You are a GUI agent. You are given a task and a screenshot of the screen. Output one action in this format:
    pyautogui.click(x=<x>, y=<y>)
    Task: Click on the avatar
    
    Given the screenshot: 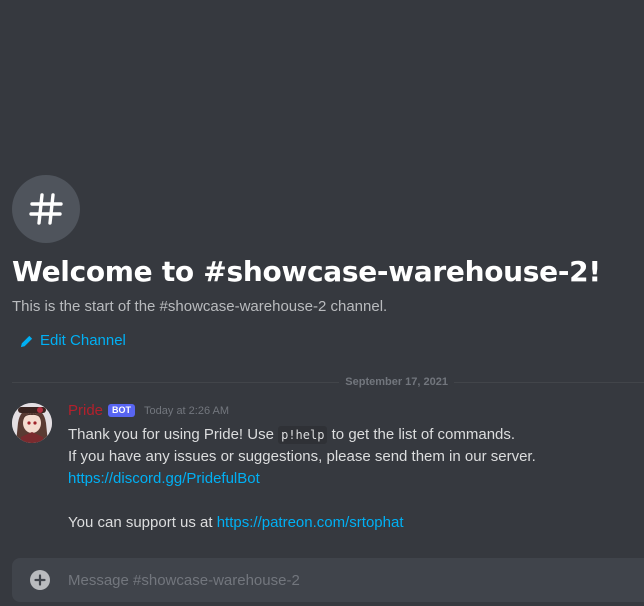 What is the action you would take?
    pyautogui.click(x=32, y=423)
    